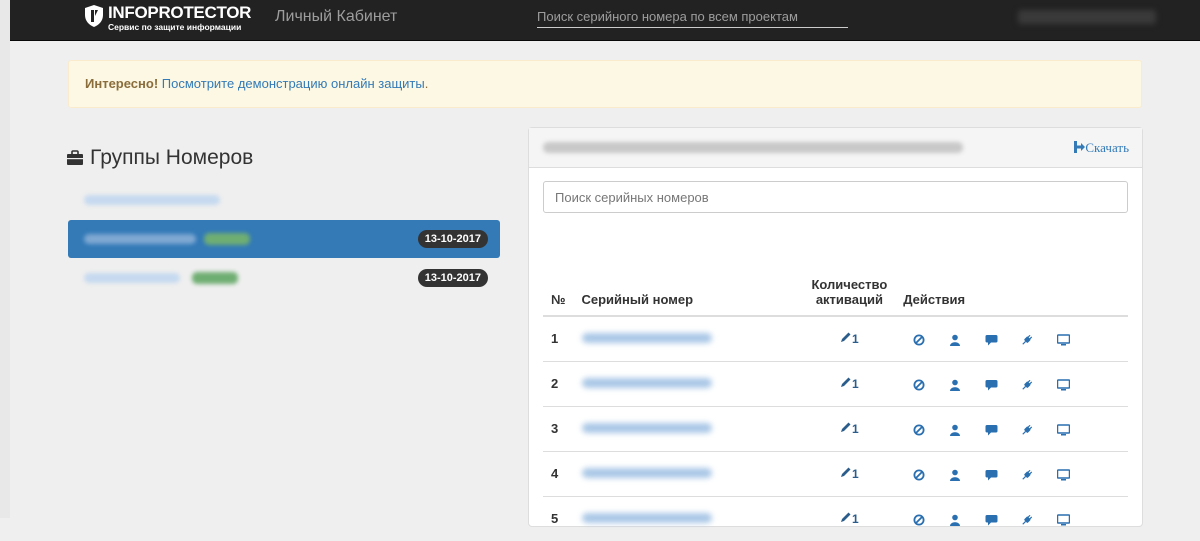 This screenshot has width=1200, height=541. What do you see at coordinates (284, 278) in the screenshot?
I see `group-item-test: 13-10-2017` at bounding box center [284, 278].